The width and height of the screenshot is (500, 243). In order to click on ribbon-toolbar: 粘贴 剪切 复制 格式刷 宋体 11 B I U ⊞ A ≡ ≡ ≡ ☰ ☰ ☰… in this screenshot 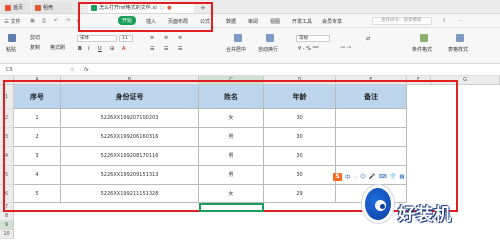, I will do `click(250, 46)`.